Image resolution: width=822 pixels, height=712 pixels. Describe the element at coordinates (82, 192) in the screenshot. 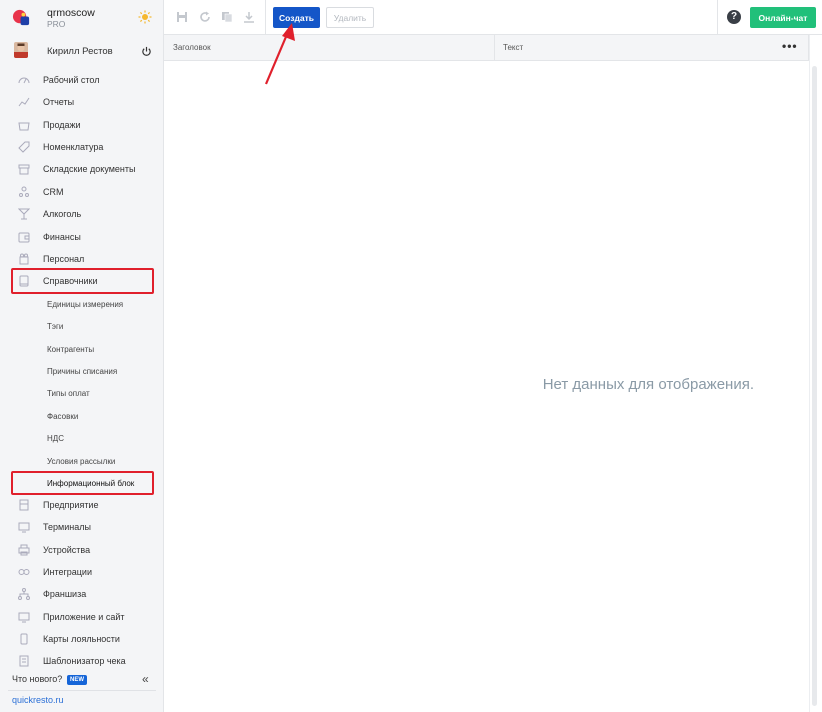

I see `nav-item-crm: CRM` at that location.